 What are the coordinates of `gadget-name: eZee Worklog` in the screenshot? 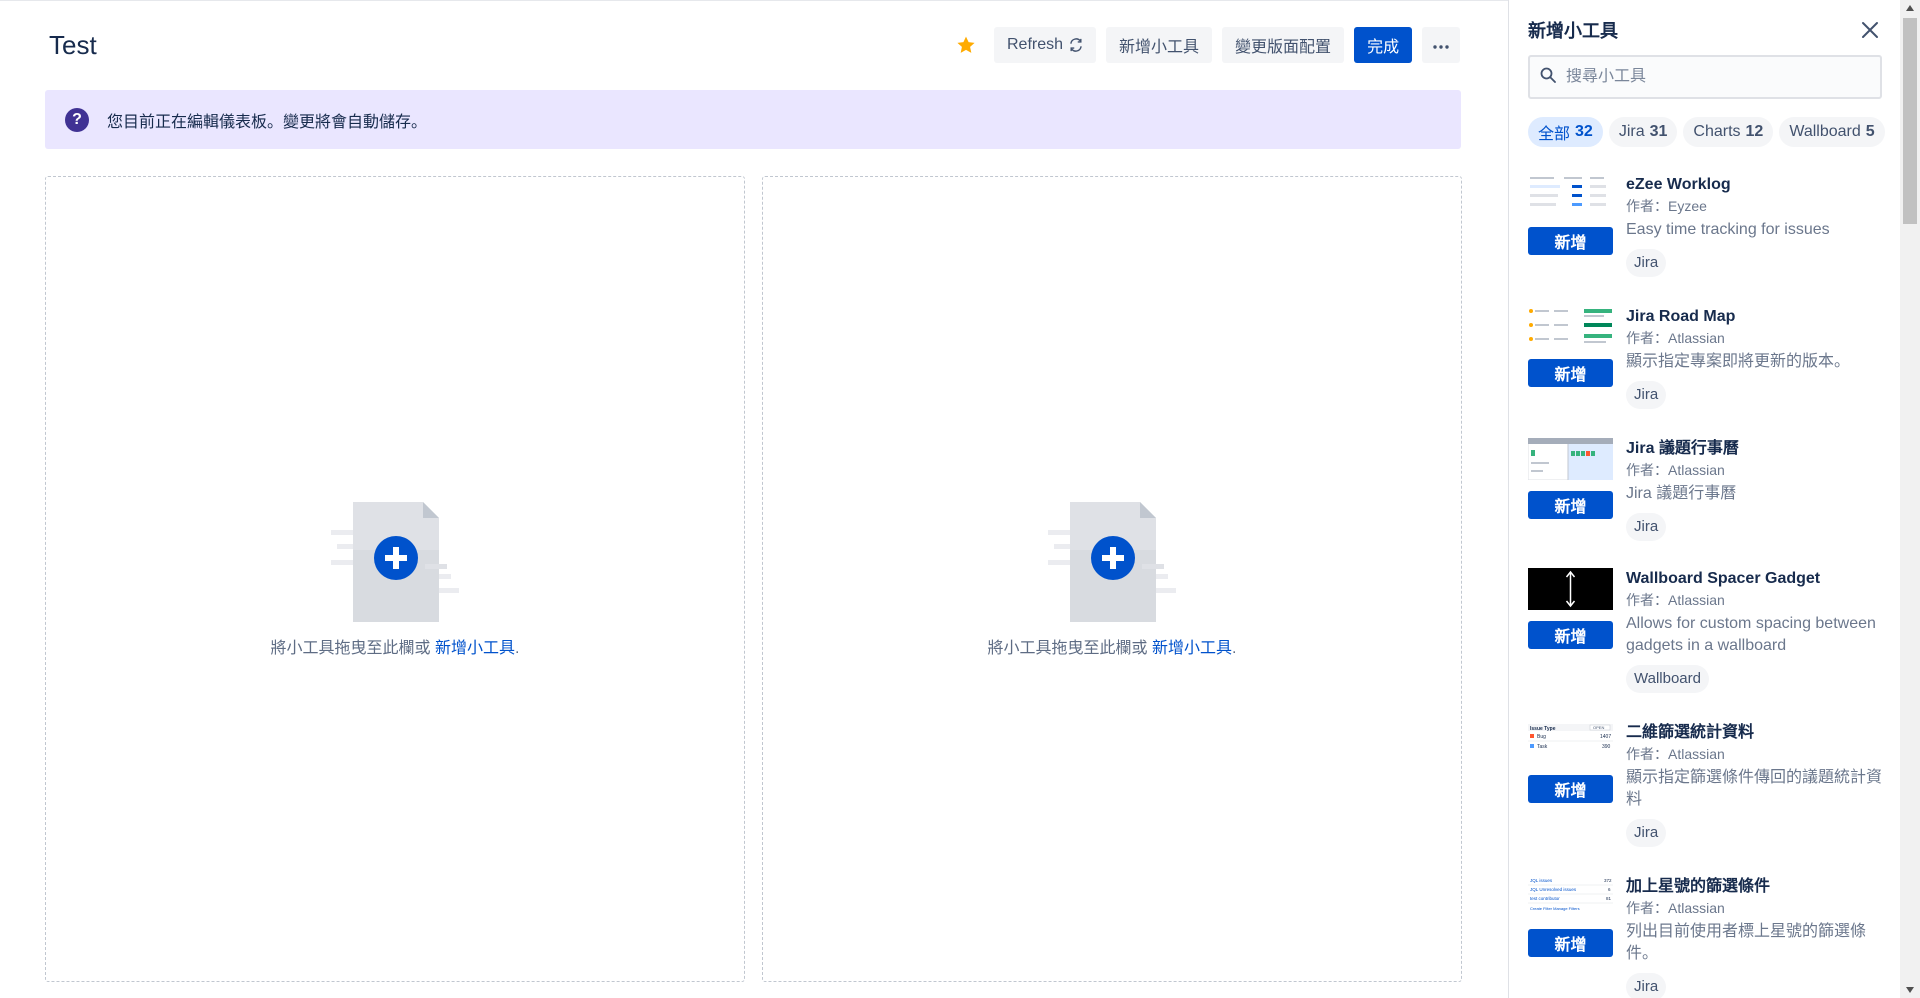 It's located at (1678, 184).